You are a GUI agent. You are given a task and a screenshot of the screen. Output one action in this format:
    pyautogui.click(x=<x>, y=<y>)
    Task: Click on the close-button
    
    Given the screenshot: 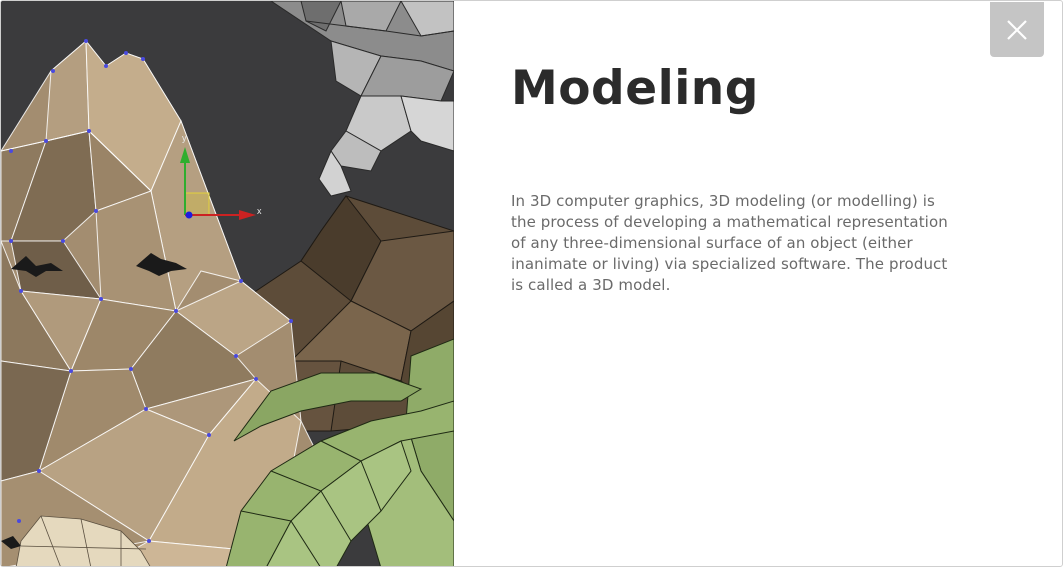 What is the action you would take?
    pyautogui.click(x=1017, y=29)
    